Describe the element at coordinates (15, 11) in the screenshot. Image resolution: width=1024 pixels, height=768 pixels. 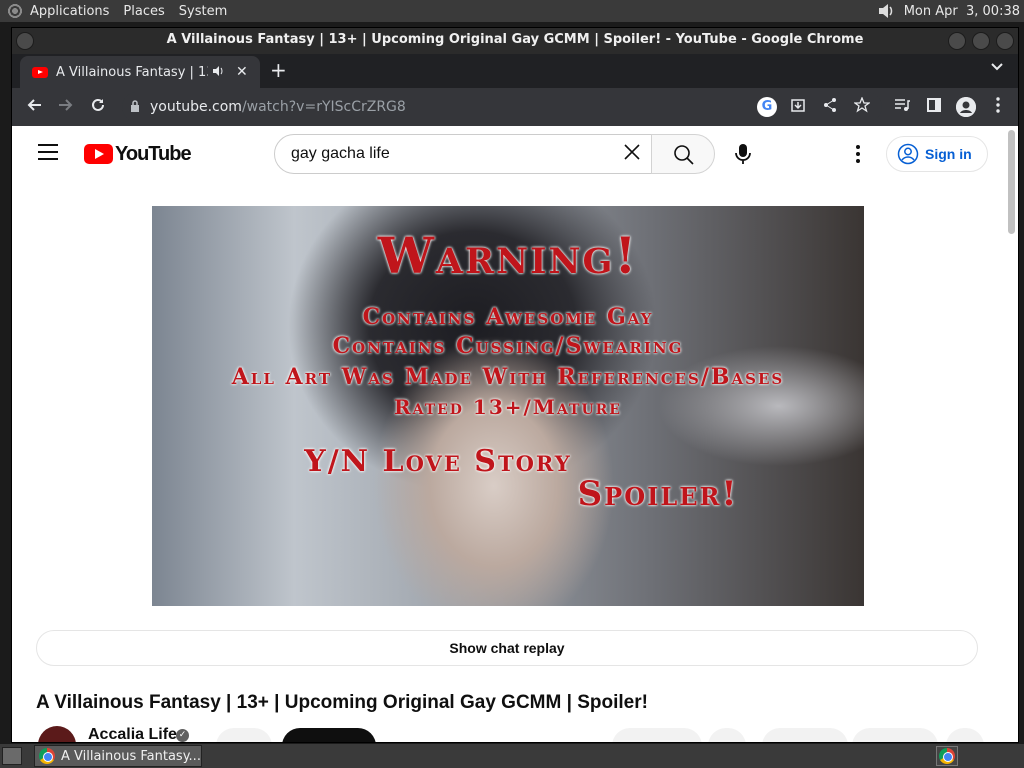
I see `gnome-foot-icon` at that location.